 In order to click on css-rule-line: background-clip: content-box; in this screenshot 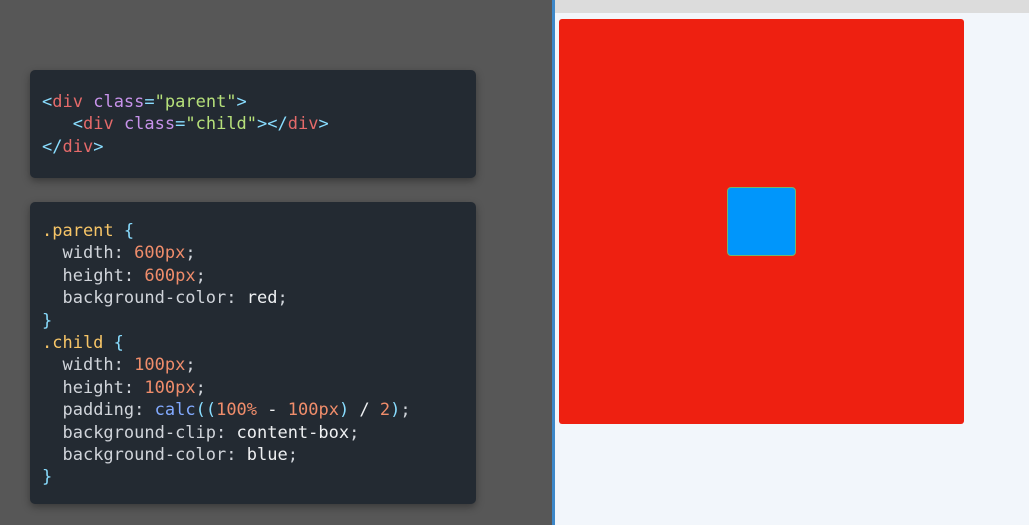, I will do `click(211, 432)`.